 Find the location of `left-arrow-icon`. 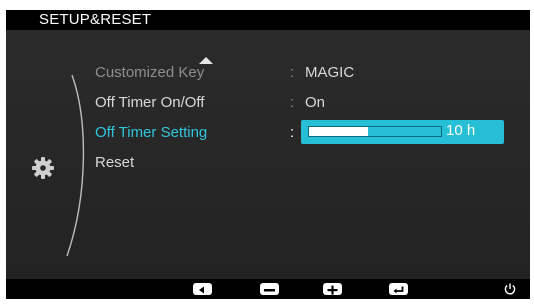

left-arrow-icon is located at coordinates (202, 289).